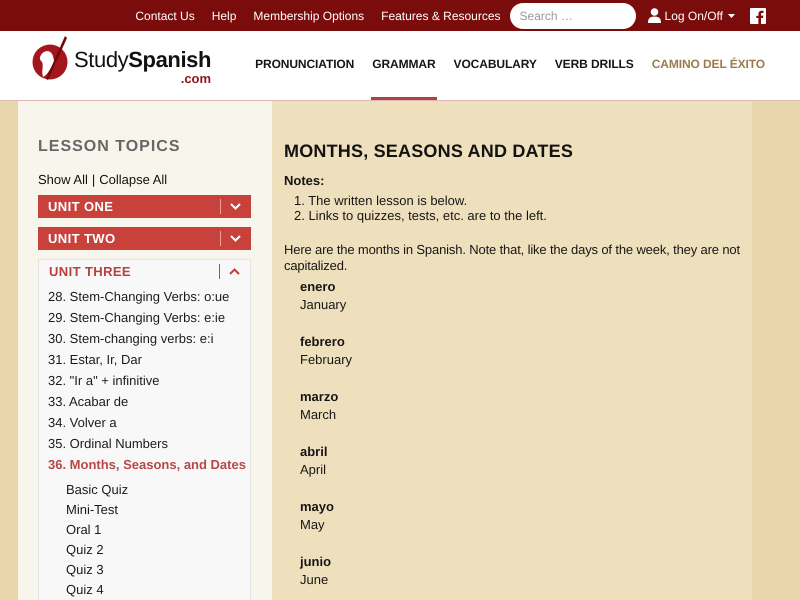 The width and height of the screenshot is (800, 600). What do you see at coordinates (92, 510) in the screenshot?
I see `quiz-link: Mini-Test` at bounding box center [92, 510].